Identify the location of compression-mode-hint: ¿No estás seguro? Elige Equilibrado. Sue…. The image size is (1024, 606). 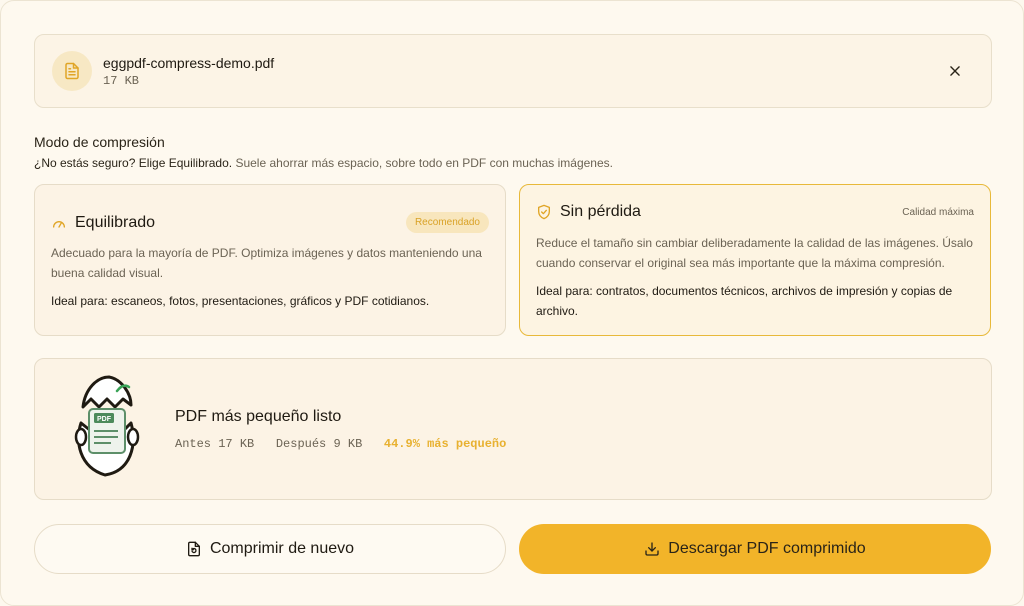
(323, 163).